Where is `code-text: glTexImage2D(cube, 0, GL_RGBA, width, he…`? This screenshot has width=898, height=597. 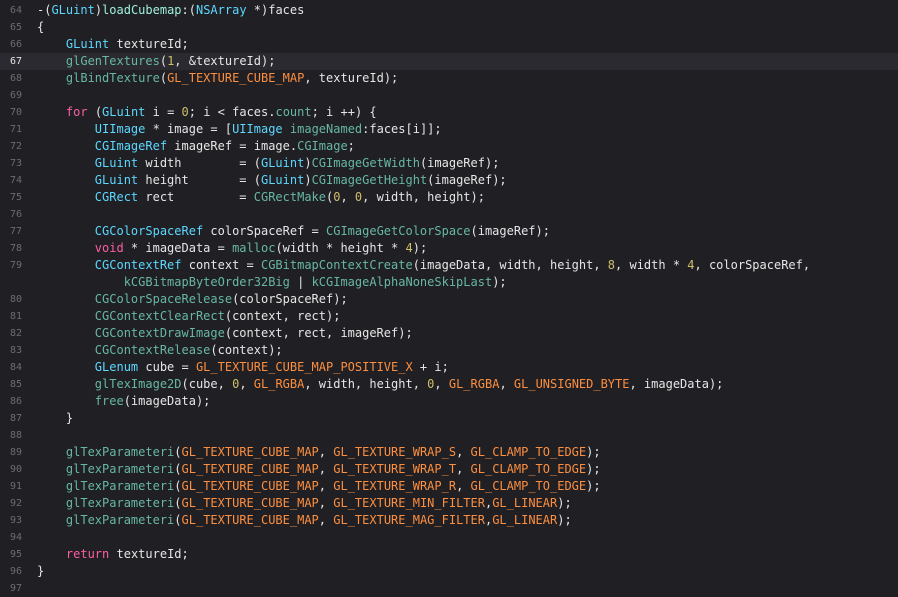
code-text: glTexImage2D(cube, 0, GL_RGBA, width, he… is located at coordinates (380, 384).